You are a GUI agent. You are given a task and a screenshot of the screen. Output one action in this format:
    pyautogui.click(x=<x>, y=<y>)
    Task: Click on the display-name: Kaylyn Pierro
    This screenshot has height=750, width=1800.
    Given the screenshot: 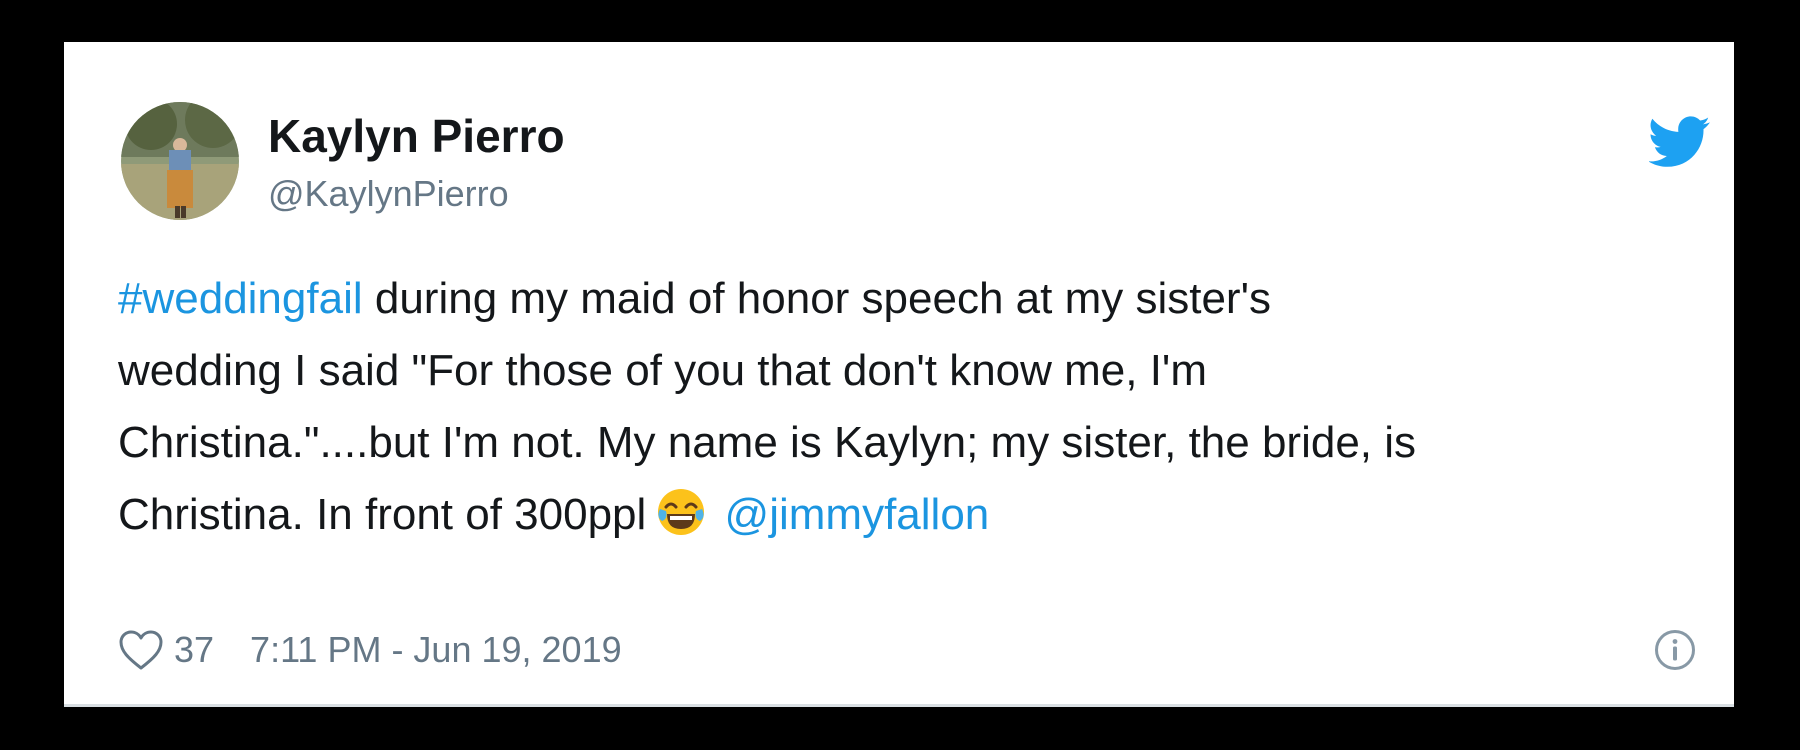 What is the action you would take?
    pyautogui.click(x=416, y=136)
    